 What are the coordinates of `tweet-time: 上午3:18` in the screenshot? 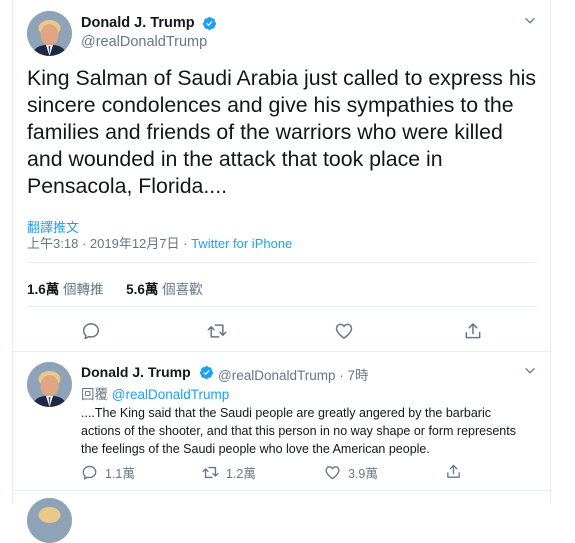 It's located at (52, 243).